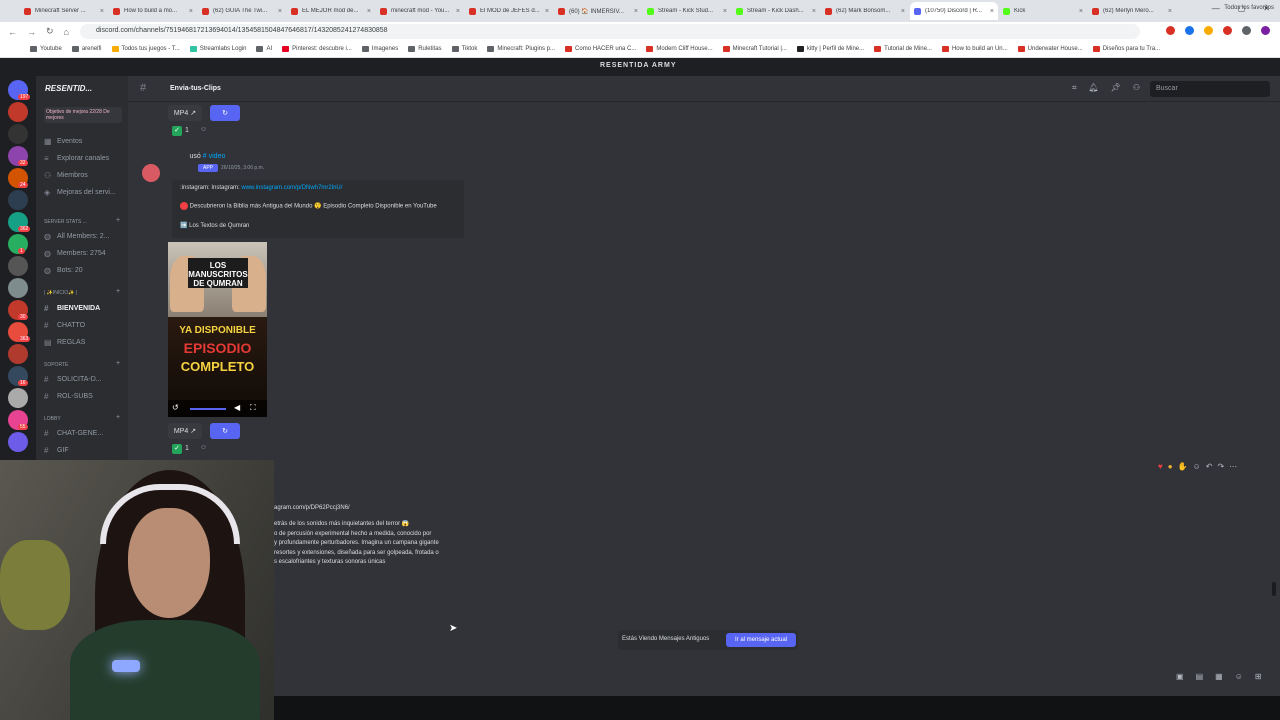 Image resolution: width=1280 pixels, height=720 pixels. I want to click on browser-tab: (62) GUIA The Twi... ×, so click(242, 11).